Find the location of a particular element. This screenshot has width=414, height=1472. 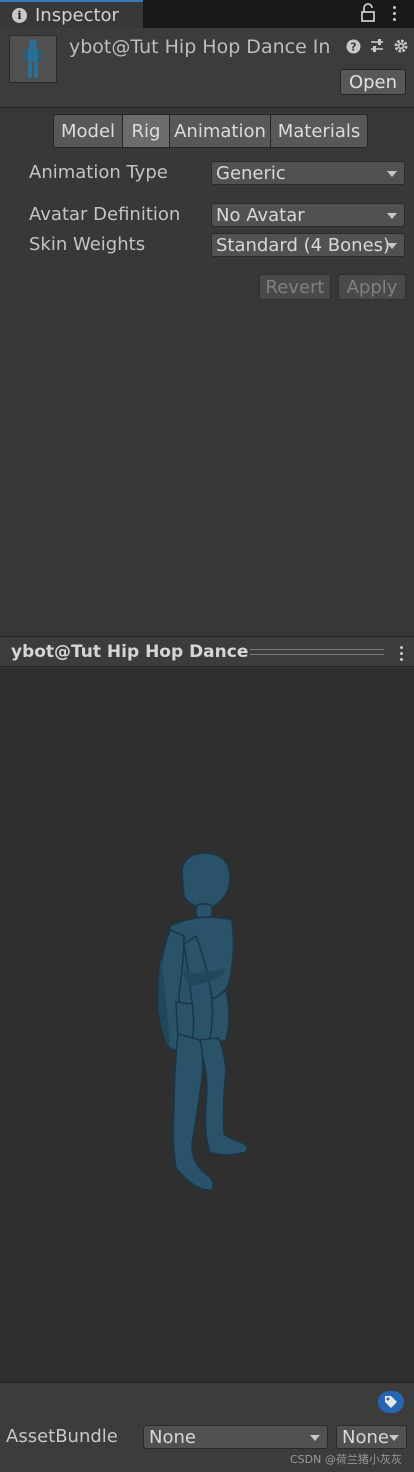

animation-type-value: Generic is located at coordinates (251, 173).